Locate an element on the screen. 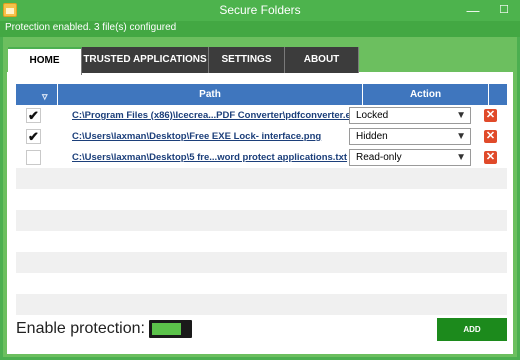 The width and height of the screenshot is (520, 360). protection-toggle is located at coordinates (170, 329).